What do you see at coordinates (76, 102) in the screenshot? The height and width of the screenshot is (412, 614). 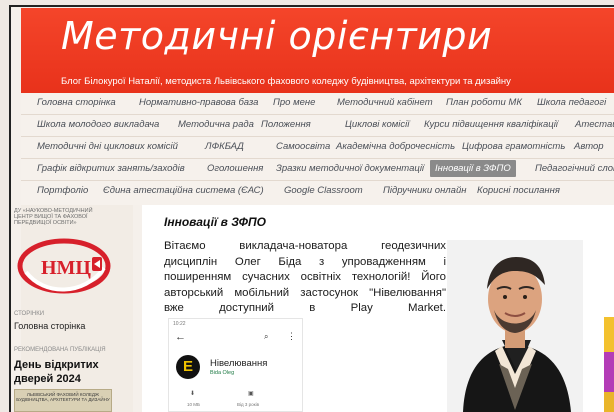 I see `nav-home: Головна сторінка` at bounding box center [76, 102].